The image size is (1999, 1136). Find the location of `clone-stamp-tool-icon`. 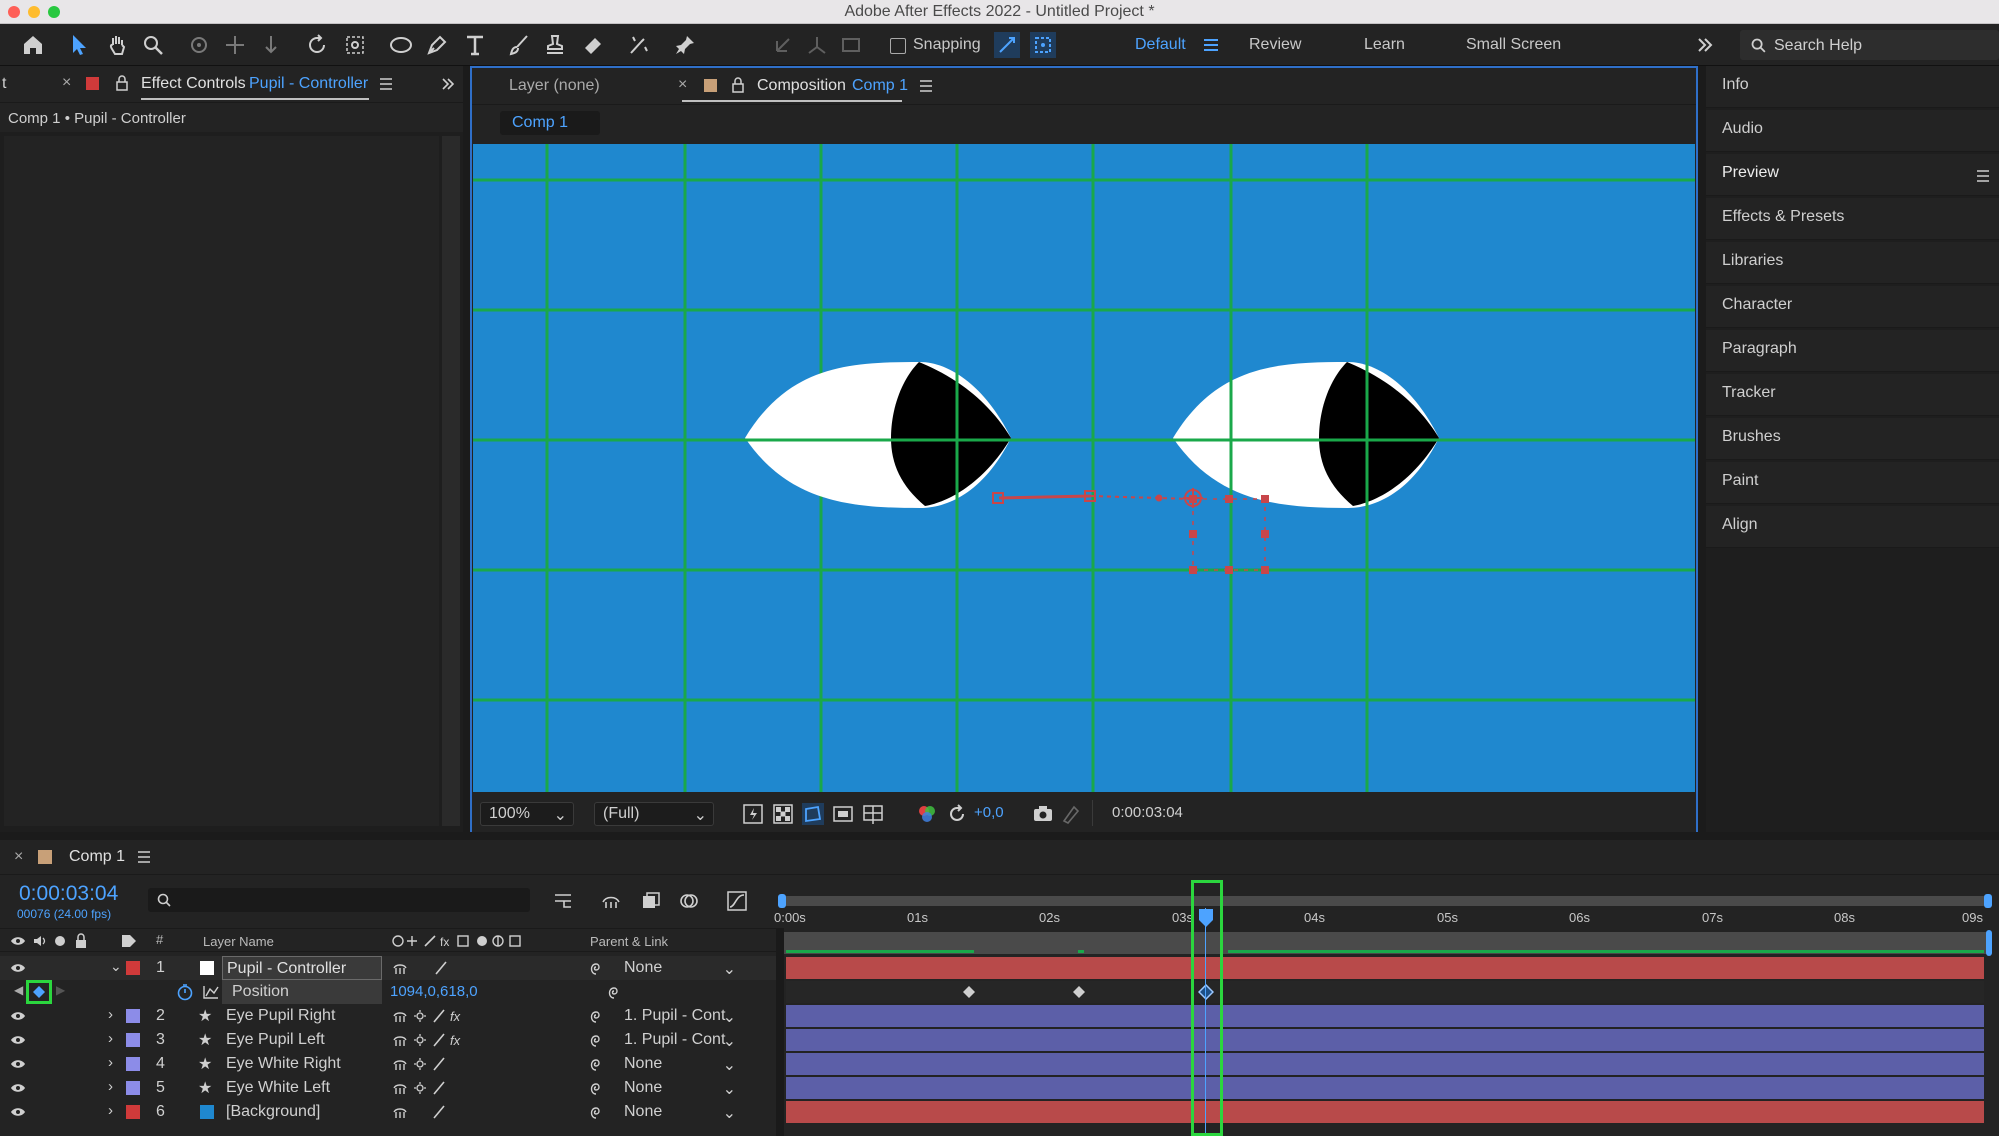

clone-stamp-tool-icon is located at coordinates (555, 45).